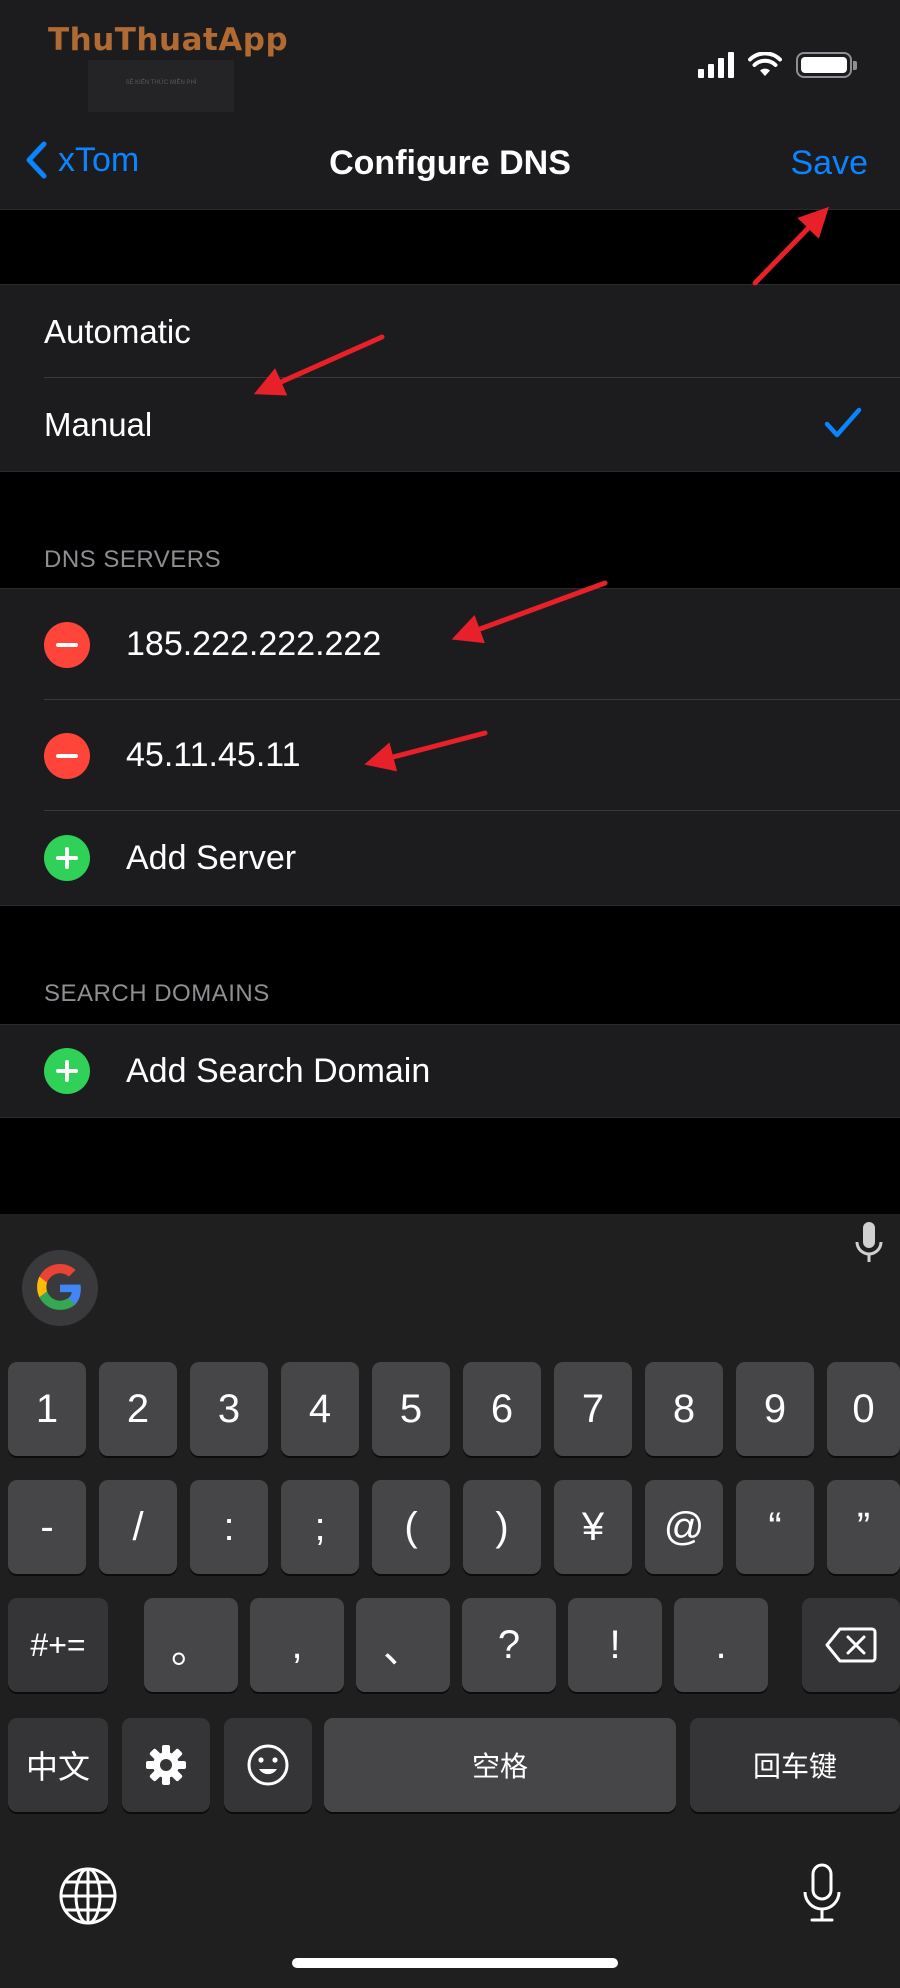 The image size is (900, 1988). Describe the element at coordinates (320, 1409) in the screenshot. I see `key-4: 4` at that location.